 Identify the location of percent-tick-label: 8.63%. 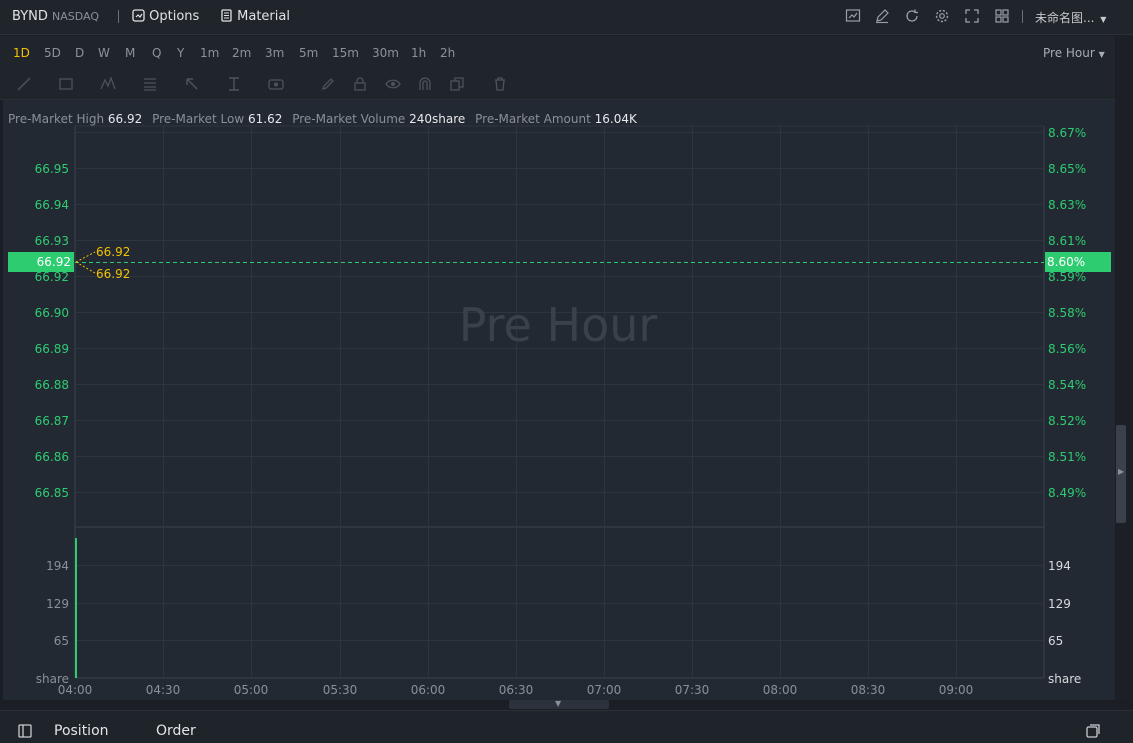
(1067, 205).